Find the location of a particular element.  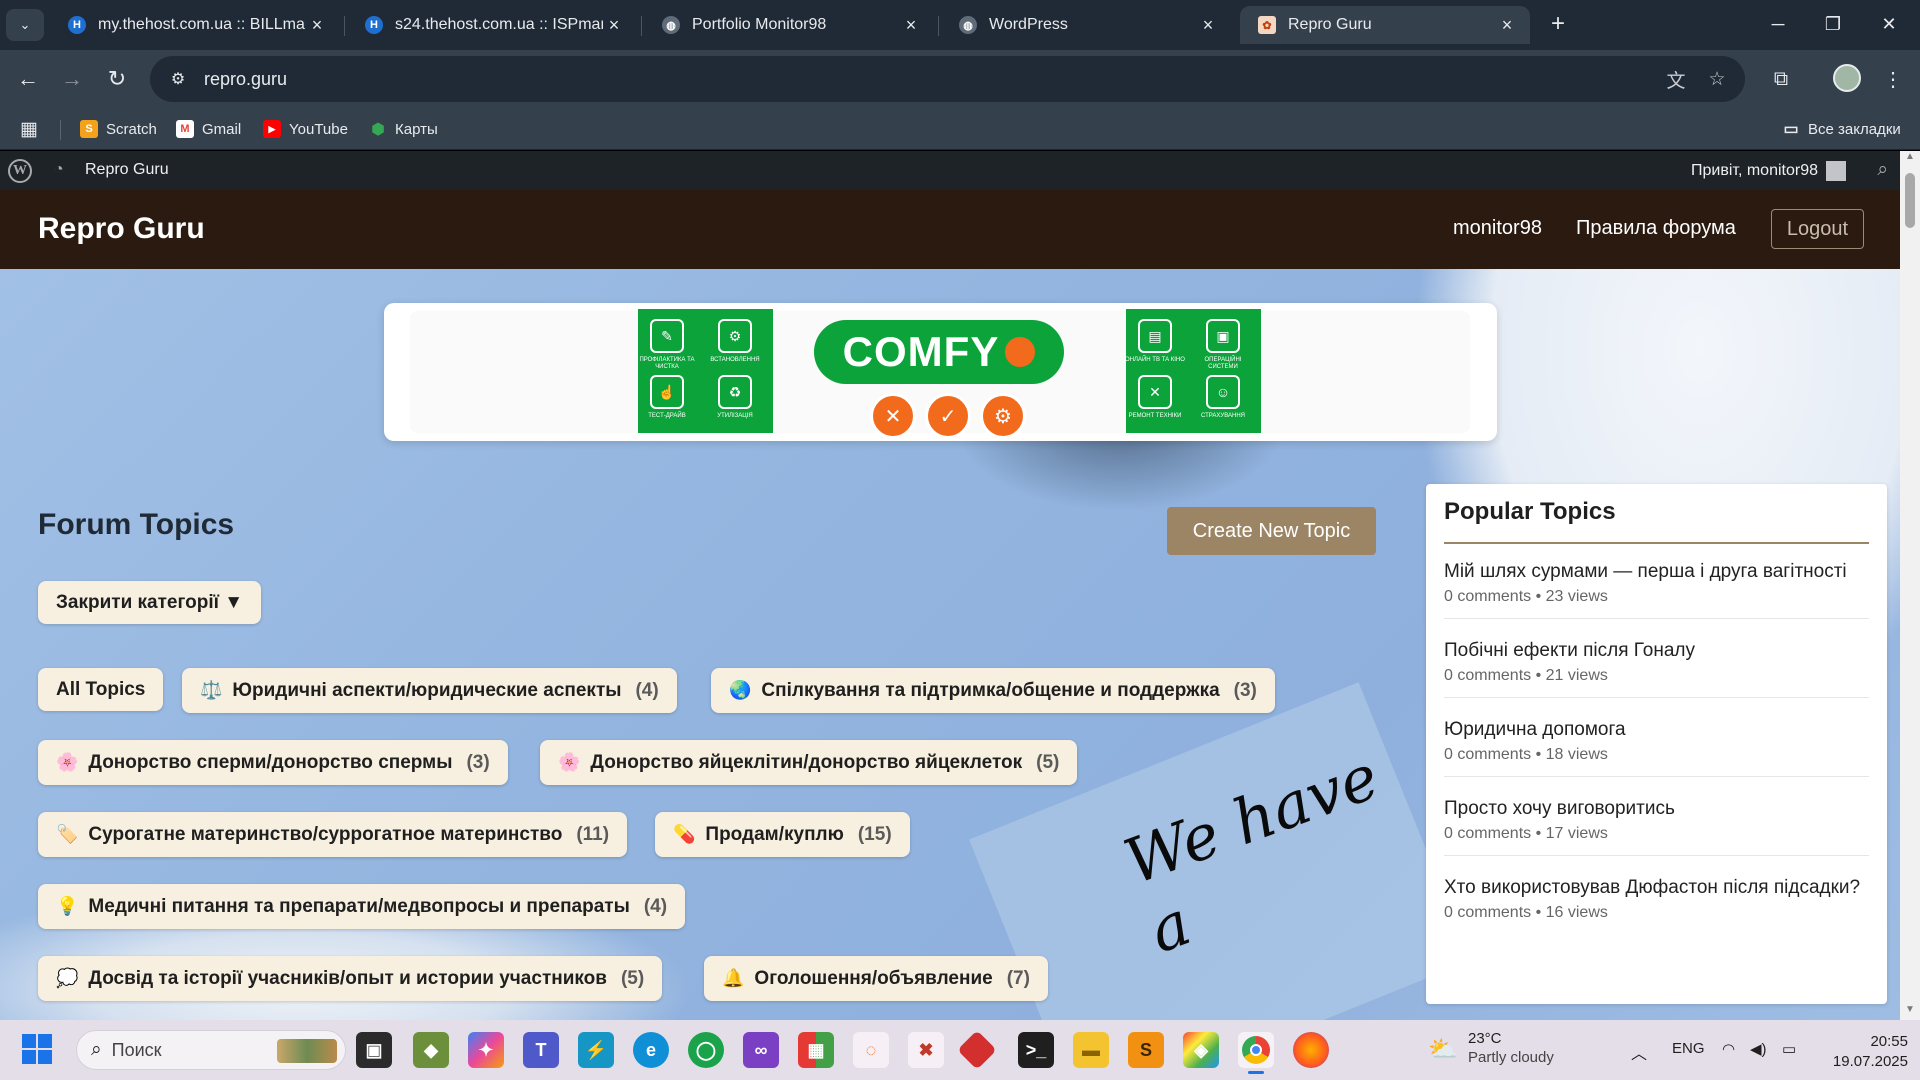

profile-avatar is located at coordinates (1847, 78).